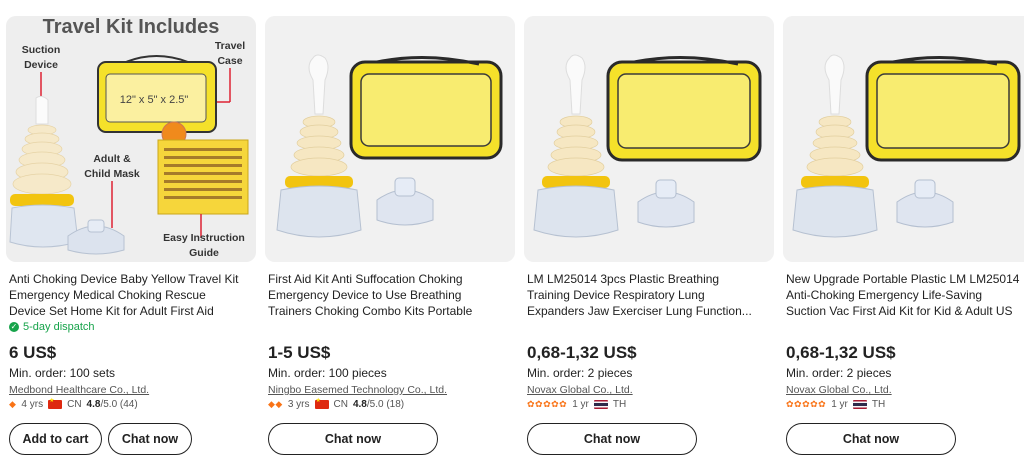  I want to click on case-dimensions: 12" x 5" x 2.5", so click(154, 100).